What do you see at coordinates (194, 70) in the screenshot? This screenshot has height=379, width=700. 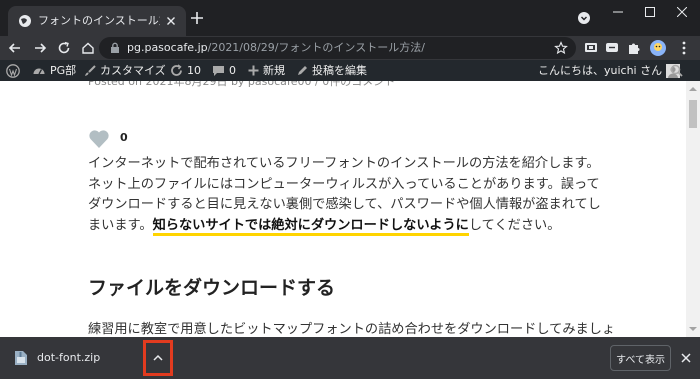 I see `wp-updates-count: 10` at bounding box center [194, 70].